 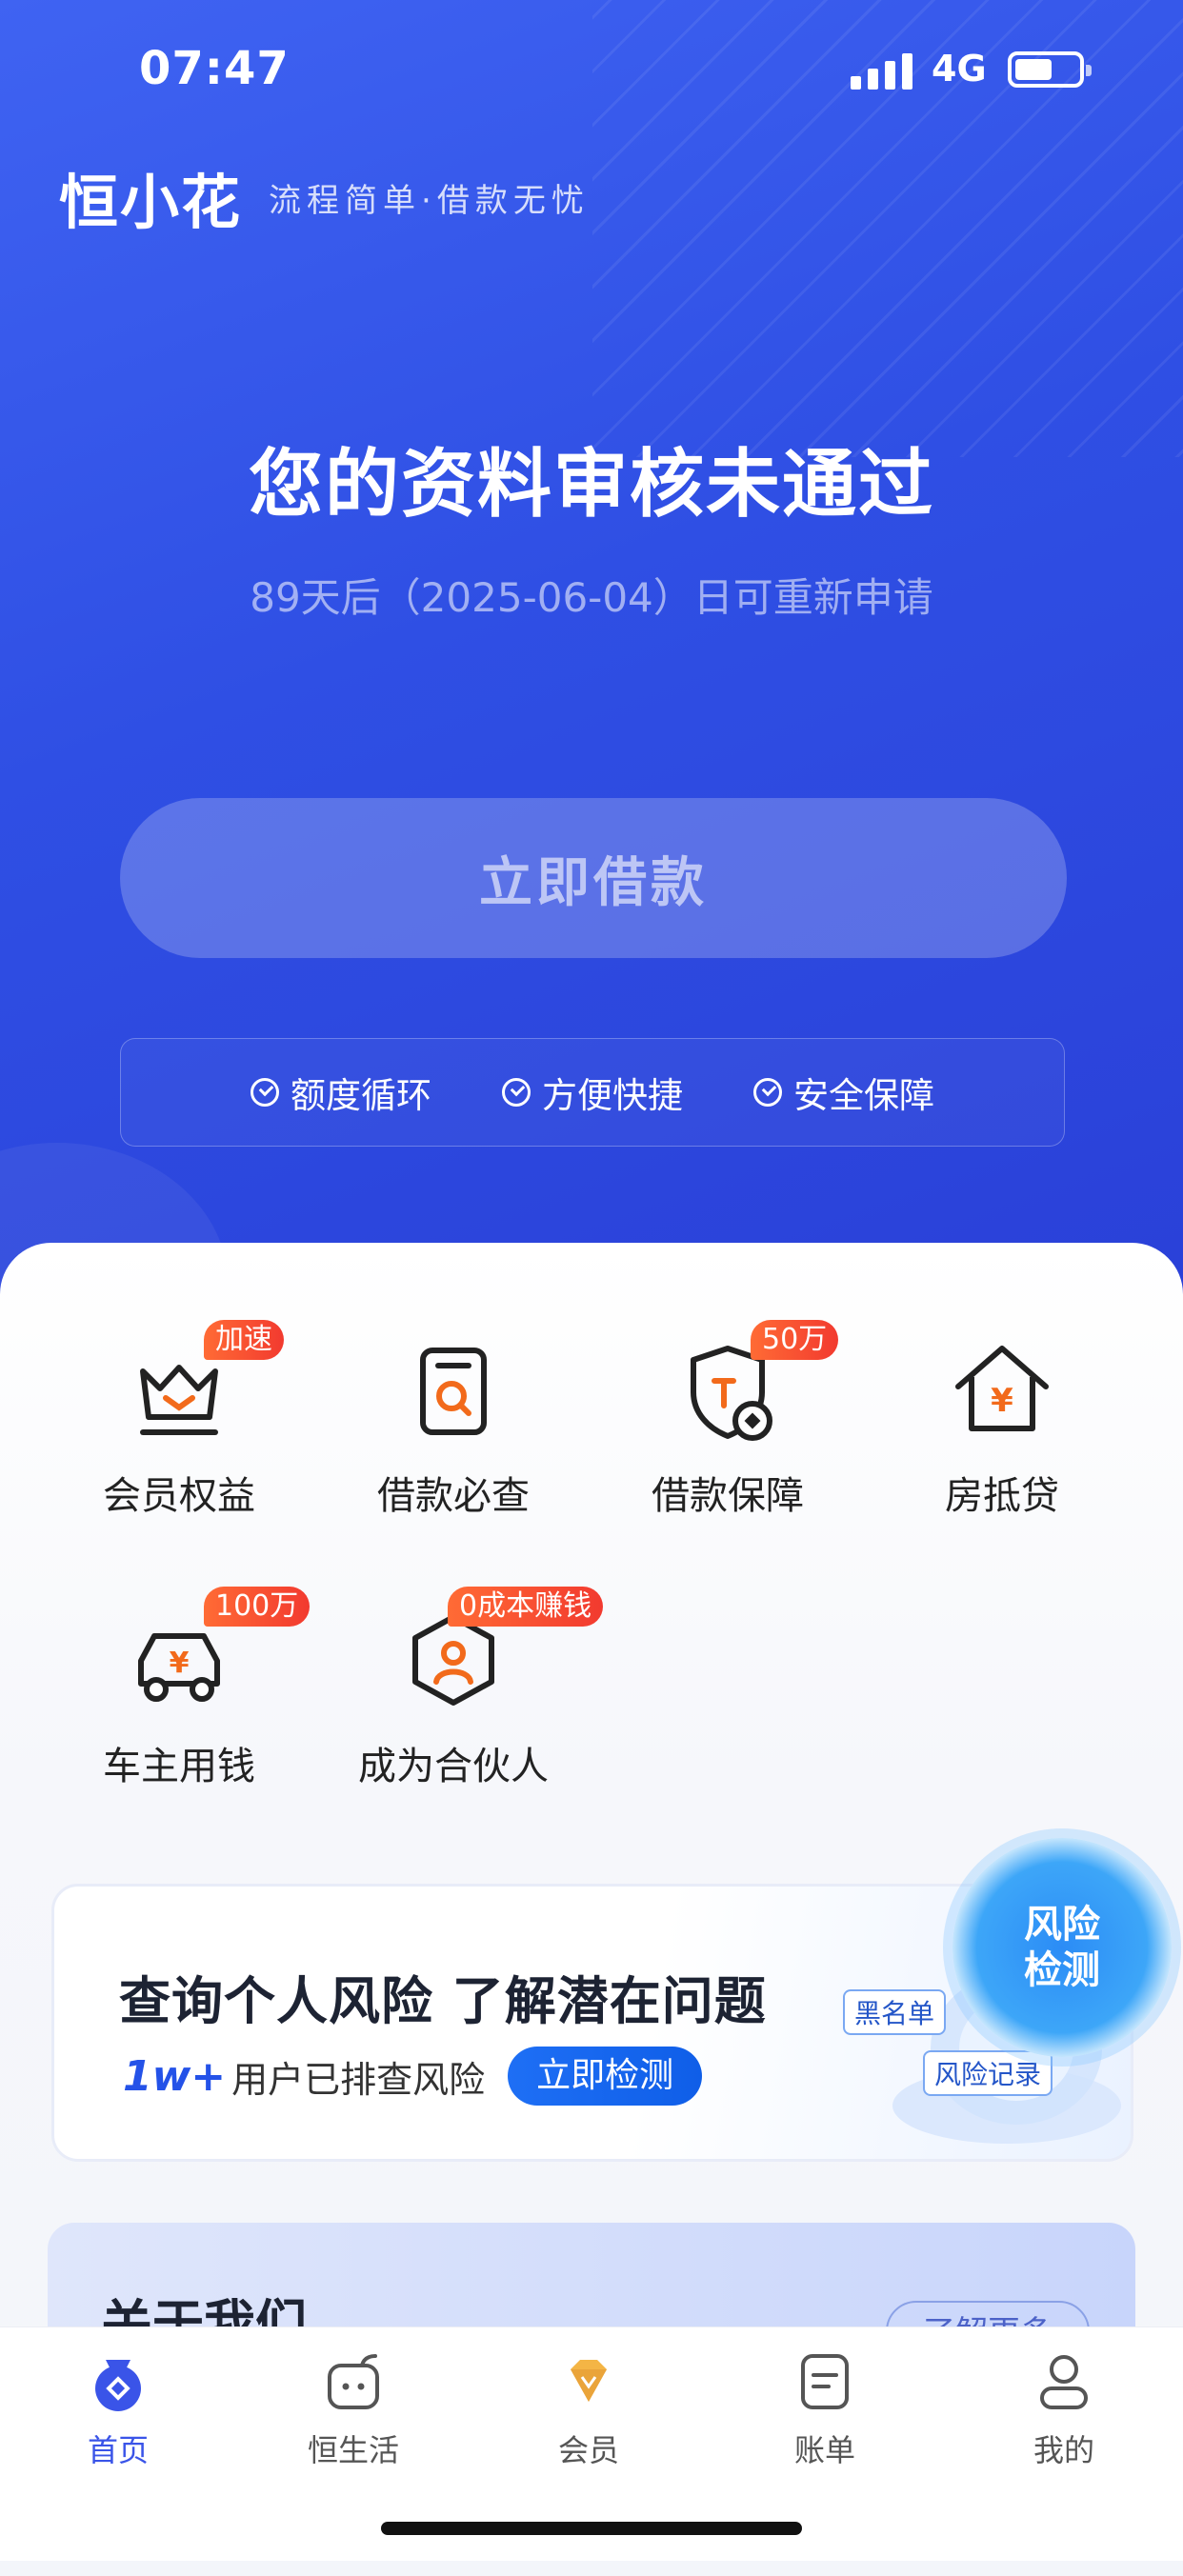 What do you see at coordinates (588, 2450) in the screenshot?
I see `tab-label: 会员` at bounding box center [588, 2450].